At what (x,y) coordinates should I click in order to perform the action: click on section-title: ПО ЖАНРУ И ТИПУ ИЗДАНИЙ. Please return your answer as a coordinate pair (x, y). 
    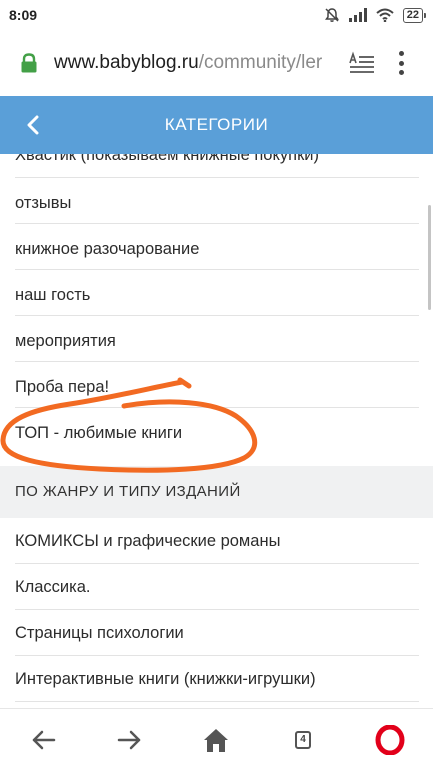
    Looking at the image, I should click on (128, 491).